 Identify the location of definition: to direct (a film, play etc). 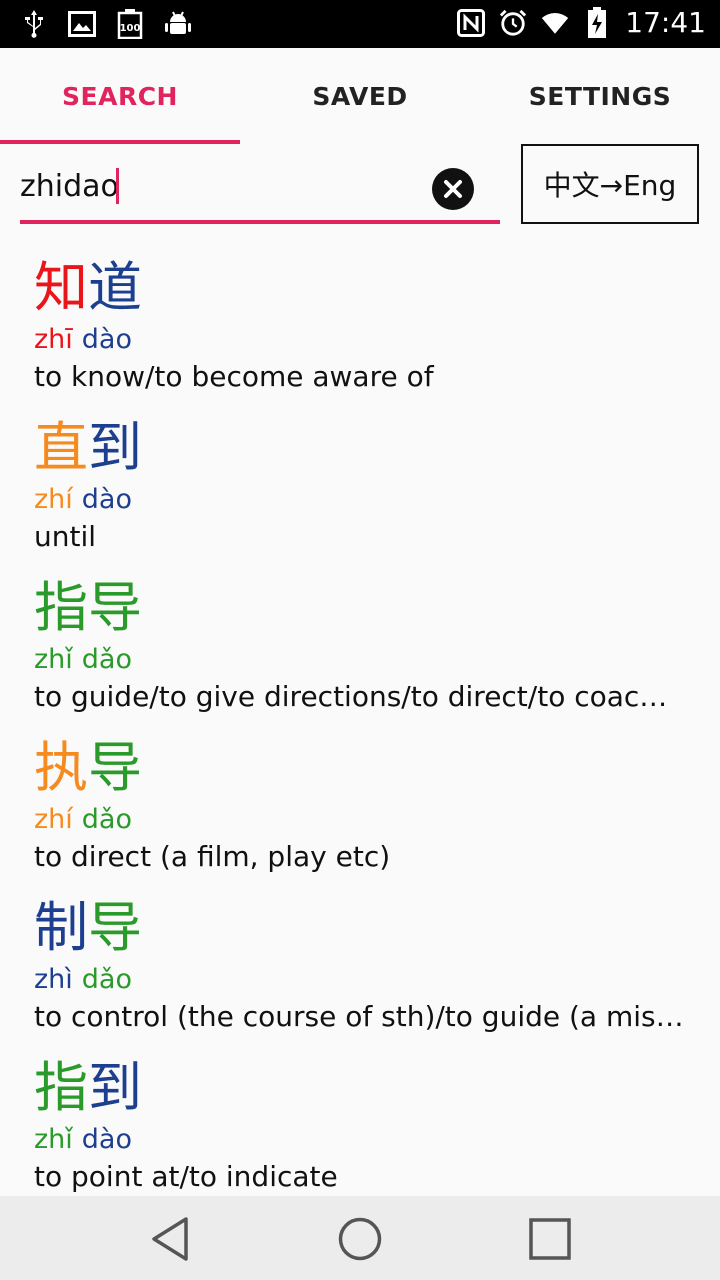
(212, 856).